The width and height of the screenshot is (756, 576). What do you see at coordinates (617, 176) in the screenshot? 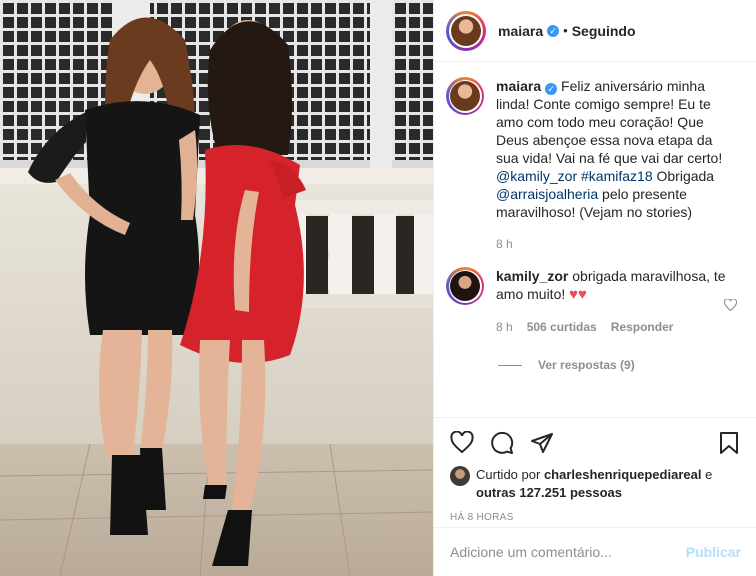
I see `caption-hashtag: #kamifaz18` at bounding box center [617, 176].